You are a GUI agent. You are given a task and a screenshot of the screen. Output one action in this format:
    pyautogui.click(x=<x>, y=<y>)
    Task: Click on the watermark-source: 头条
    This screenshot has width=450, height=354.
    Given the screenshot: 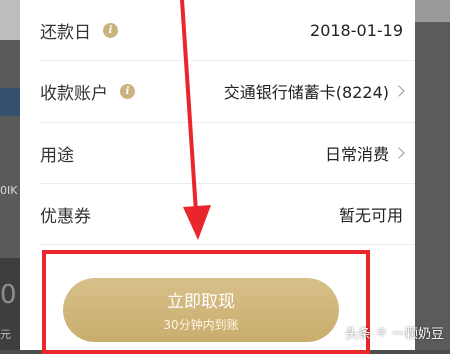 What is the action you would take?
    pyautogui.click(x=357, y=334)
    